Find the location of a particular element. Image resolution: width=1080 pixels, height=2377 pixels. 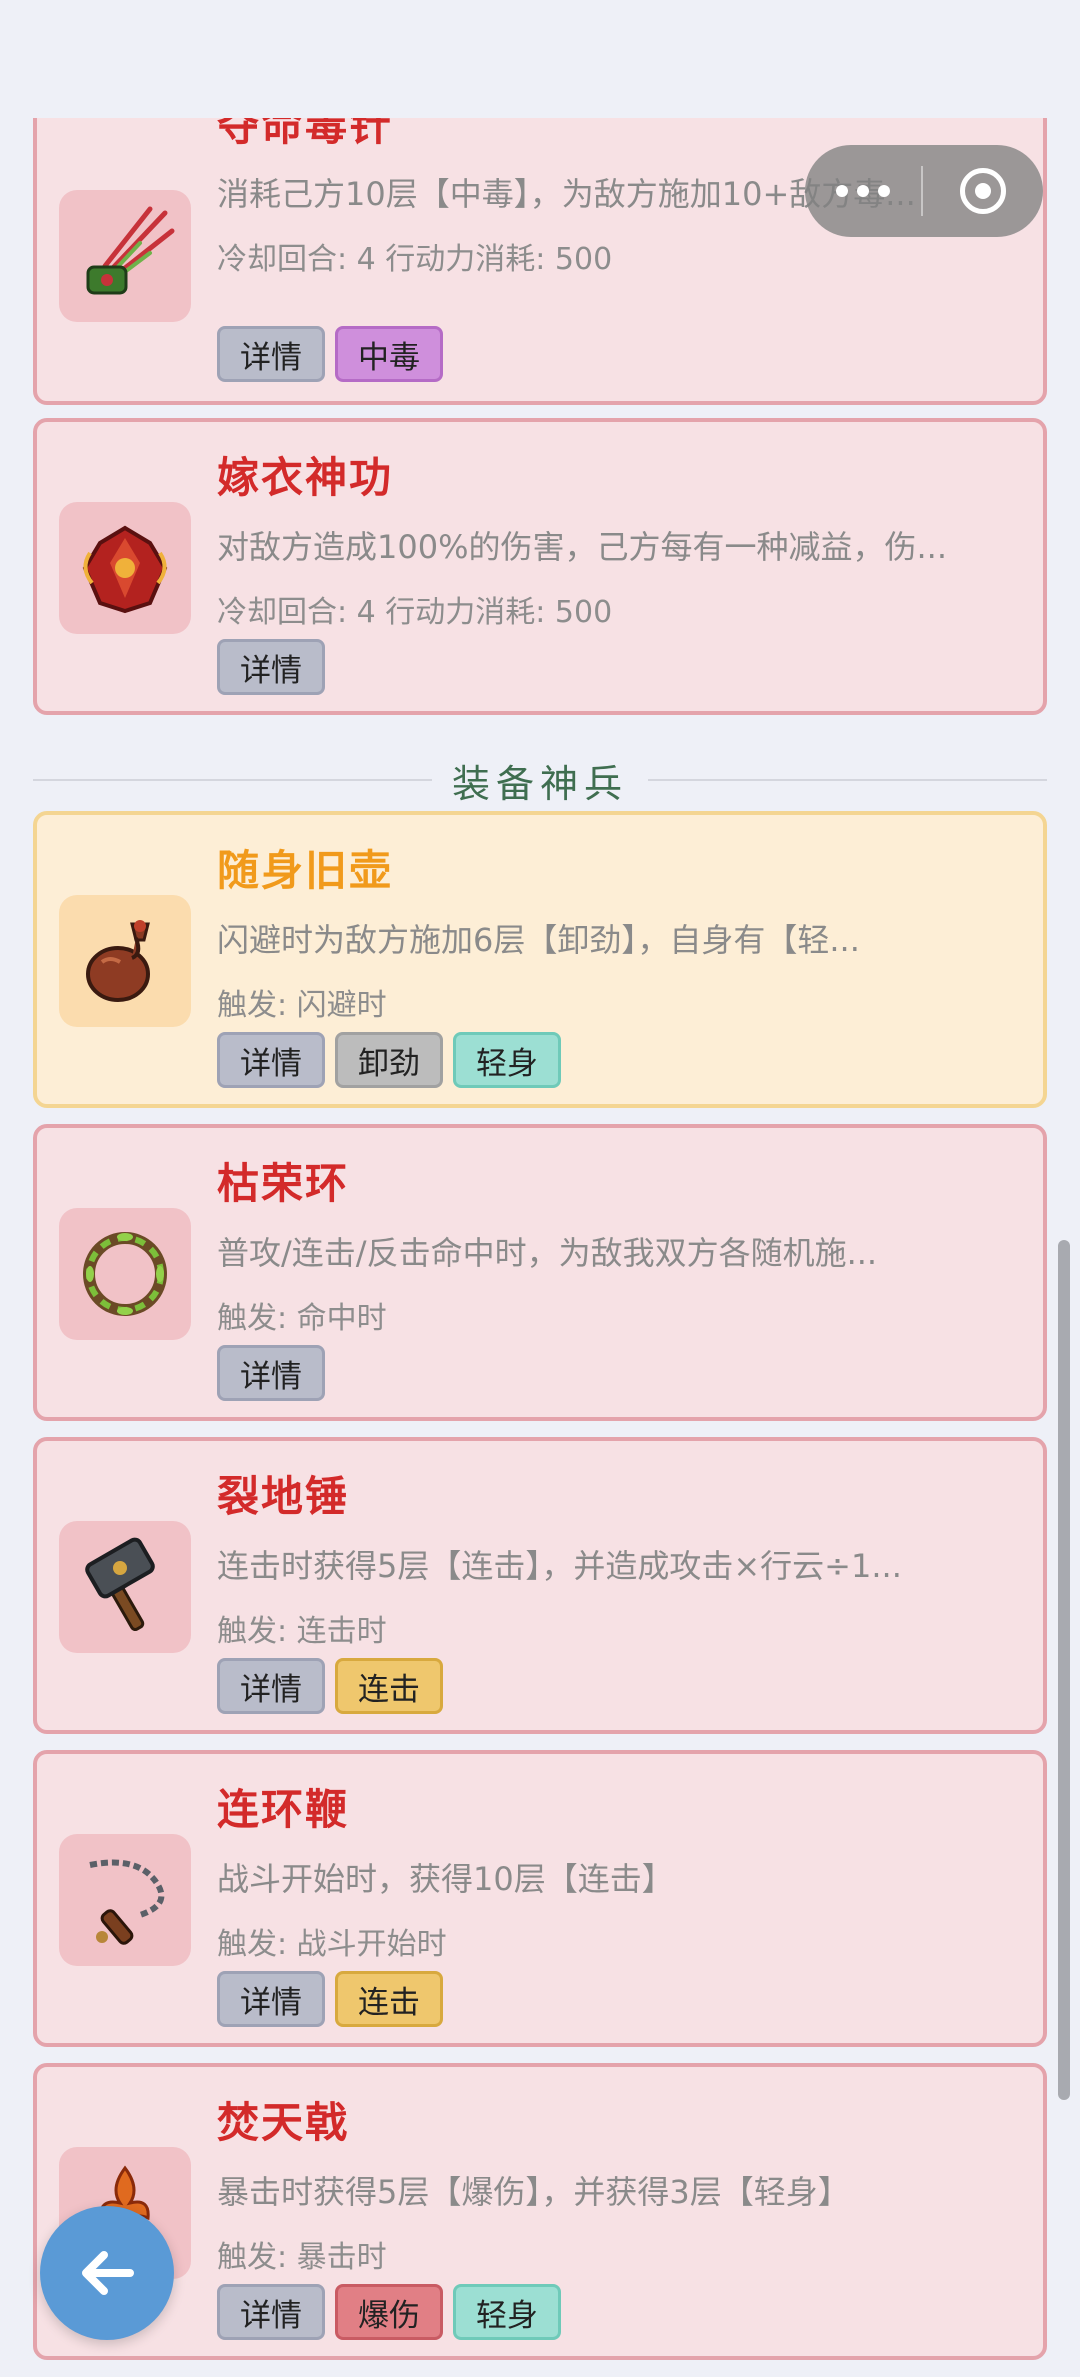

tag-list: 详情 爆伤 轻身 is located at coordinates (389, 2312).